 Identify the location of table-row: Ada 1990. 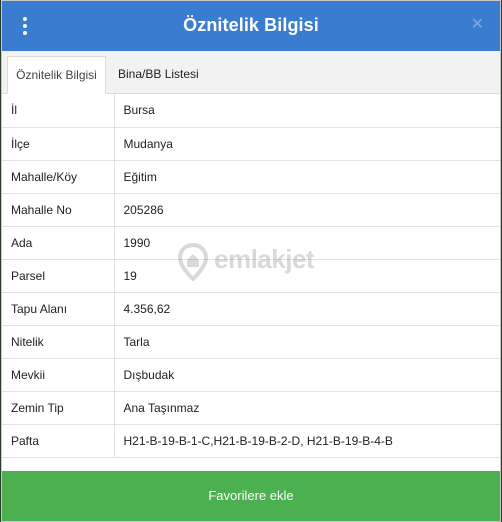
(251, 243).